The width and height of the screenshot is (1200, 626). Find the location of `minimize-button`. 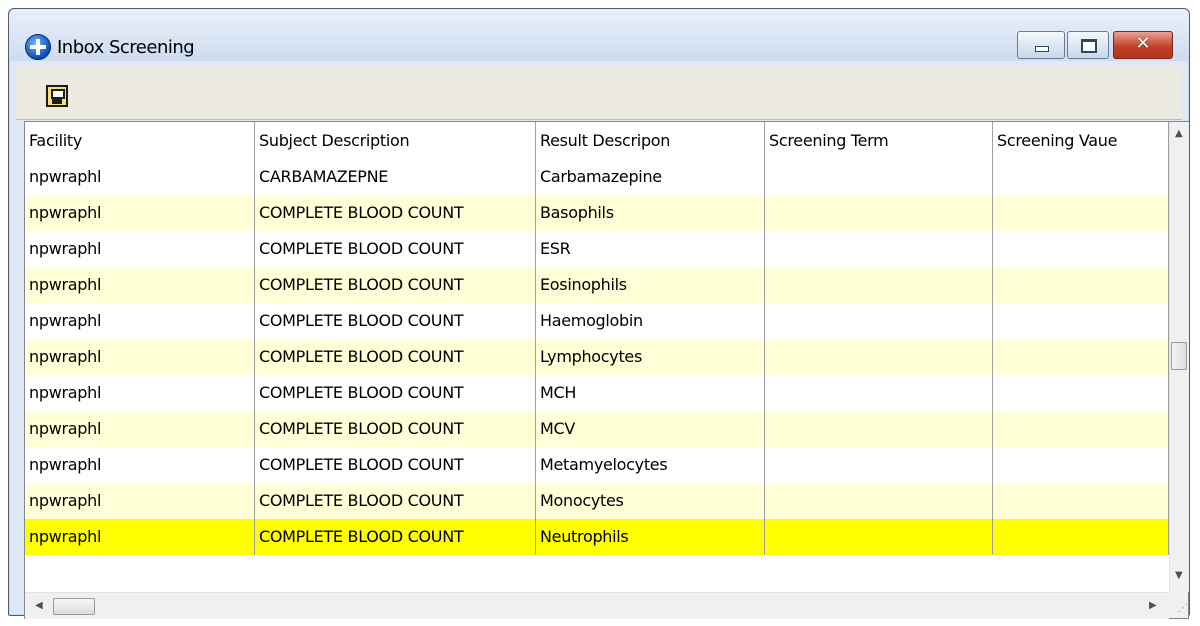

minimize-button is located at coordinates (1041, 45).